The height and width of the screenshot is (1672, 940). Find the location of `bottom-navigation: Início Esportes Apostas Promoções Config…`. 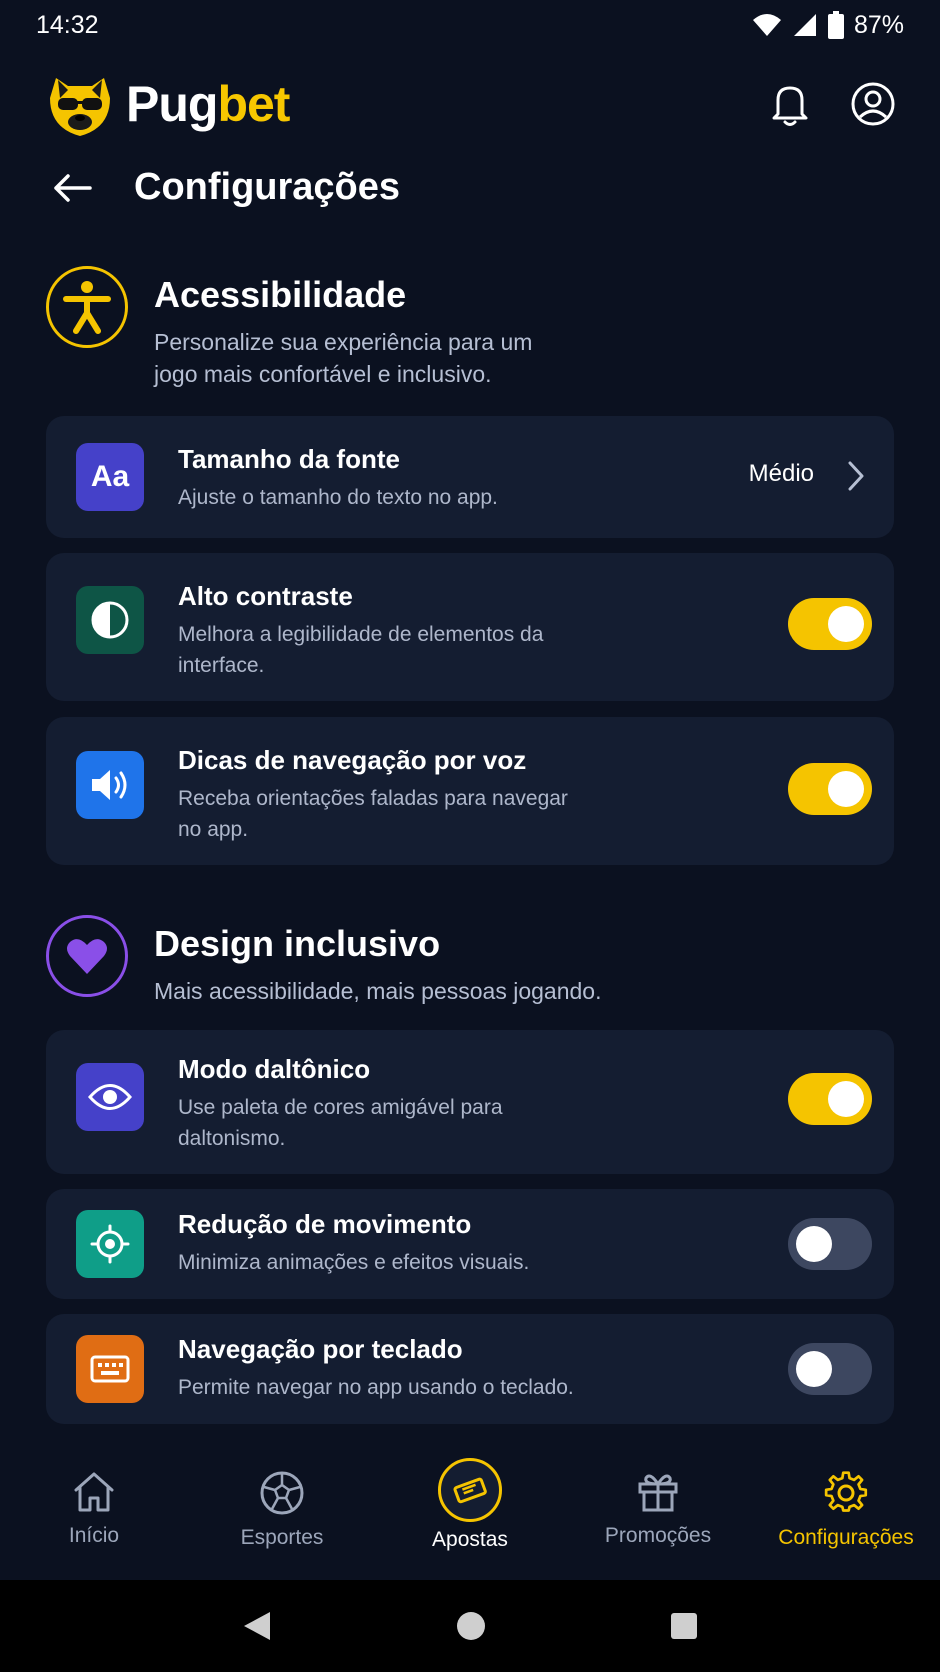

bottom-navigation: Início Esportes Apostas Promoções Config… is located at coordinates (470, 1508).